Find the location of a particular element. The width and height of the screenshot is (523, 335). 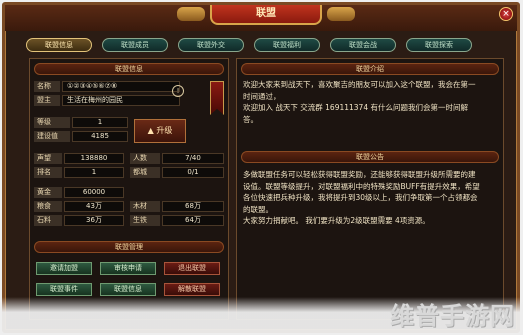

notice-line: 设值。联盟等级提升，对联盟福利中的特殊奖励BUFF有提升效果，希望 is located at coordinates (361, 186).